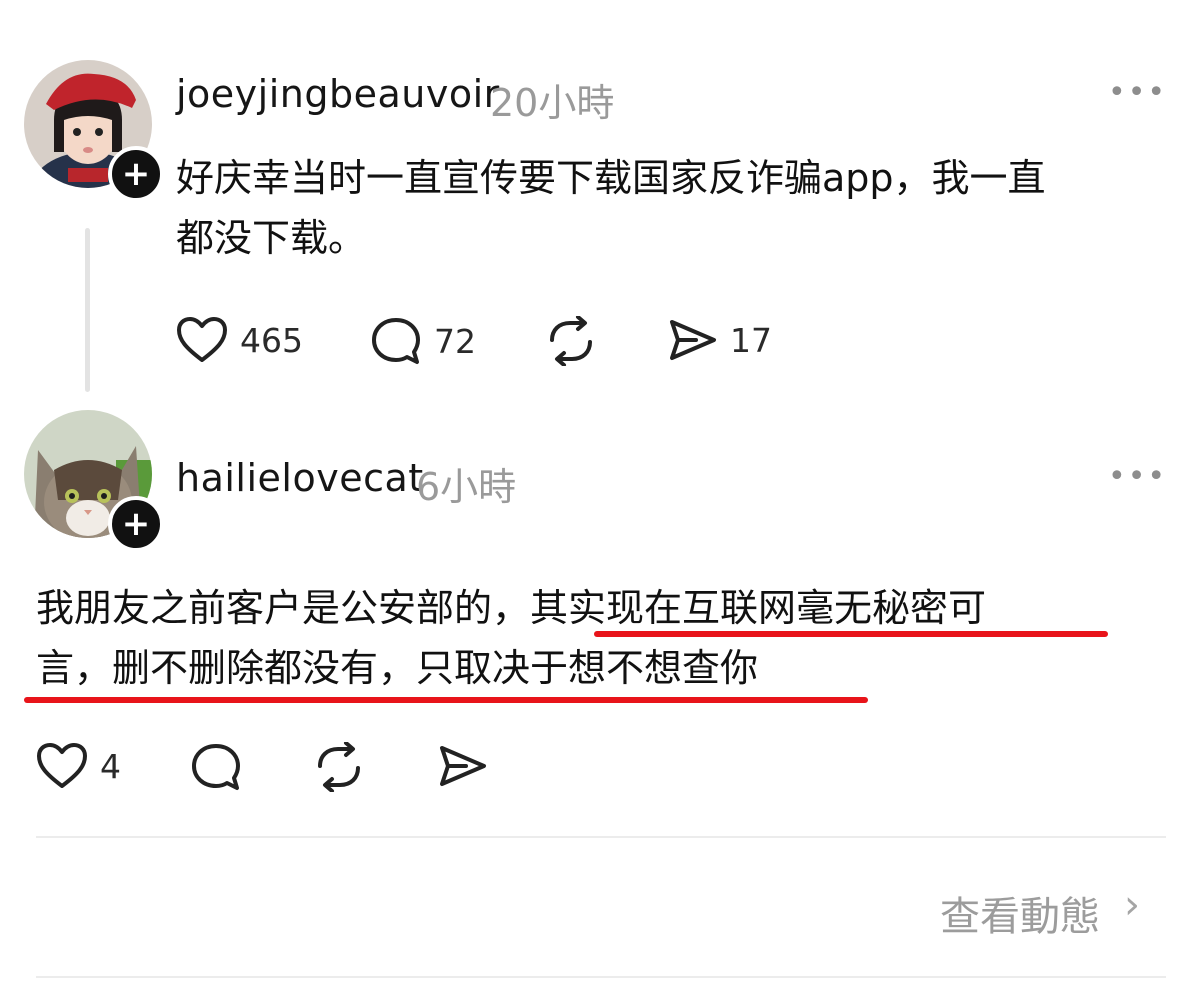 This screenshot has height=1003, width=1200. What do you see at coordinates (552, 103) in the screenshot?
I see `post-time: 20小時` at bounding box center [552, 103].